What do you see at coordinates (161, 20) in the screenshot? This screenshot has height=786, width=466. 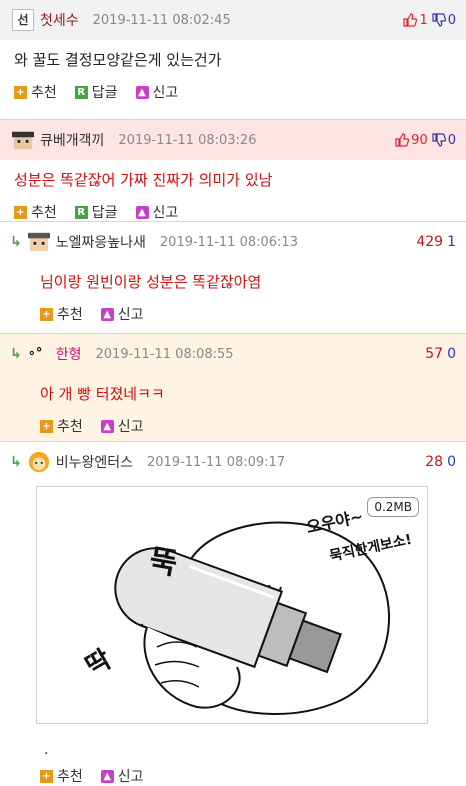 I see `timestamp: 2019-11-11 08:02:45` at bounding box center [161, 20].